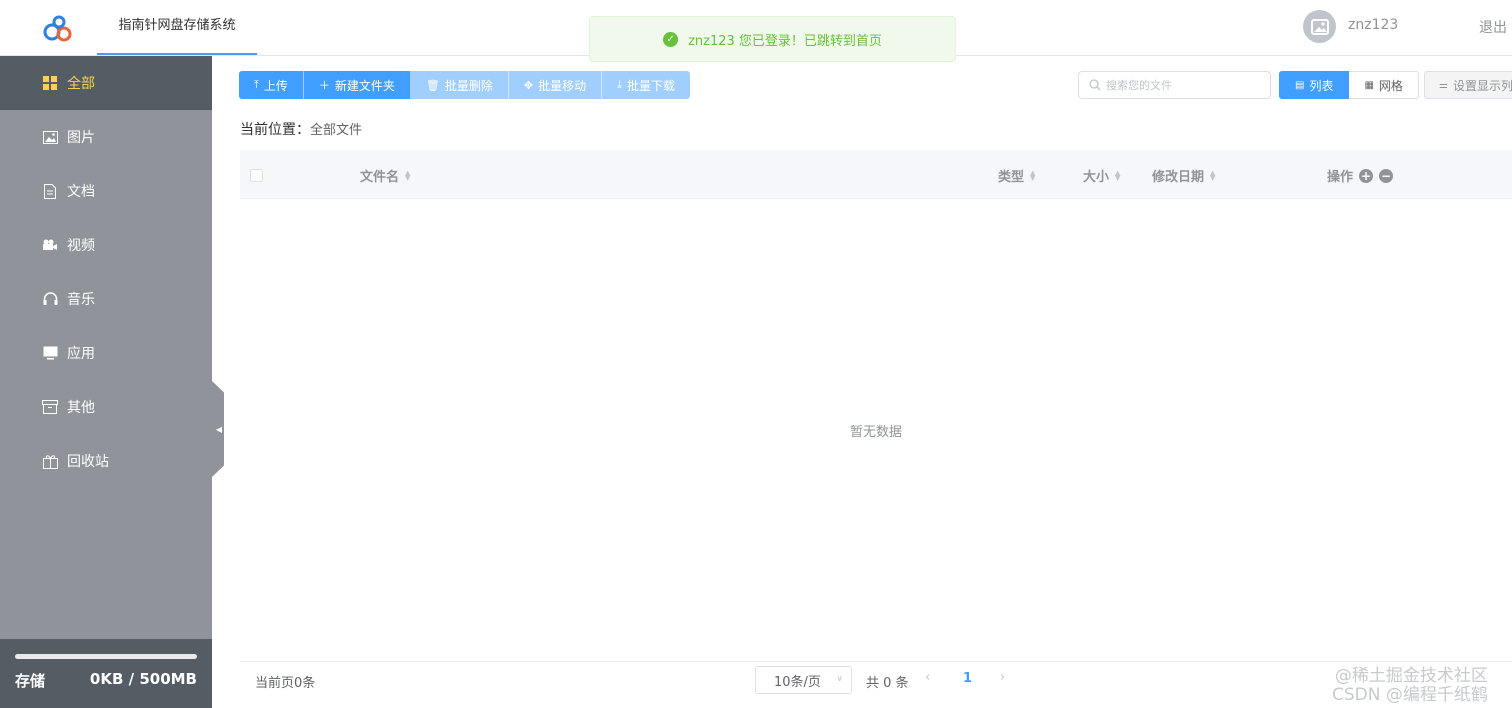  Describe the element at coordinates (528, 85) in the screenshot. I see `move-icon: ✥` at that location.